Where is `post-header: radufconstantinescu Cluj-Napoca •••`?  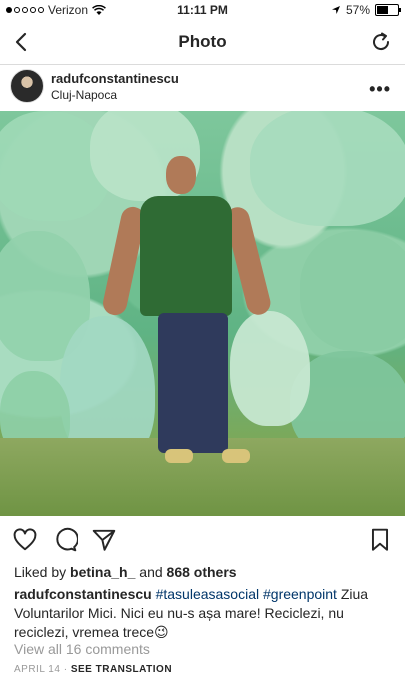
post-header: radufconstantinescu Cluj-Napoca ••• is located at coordinates (202, 88).